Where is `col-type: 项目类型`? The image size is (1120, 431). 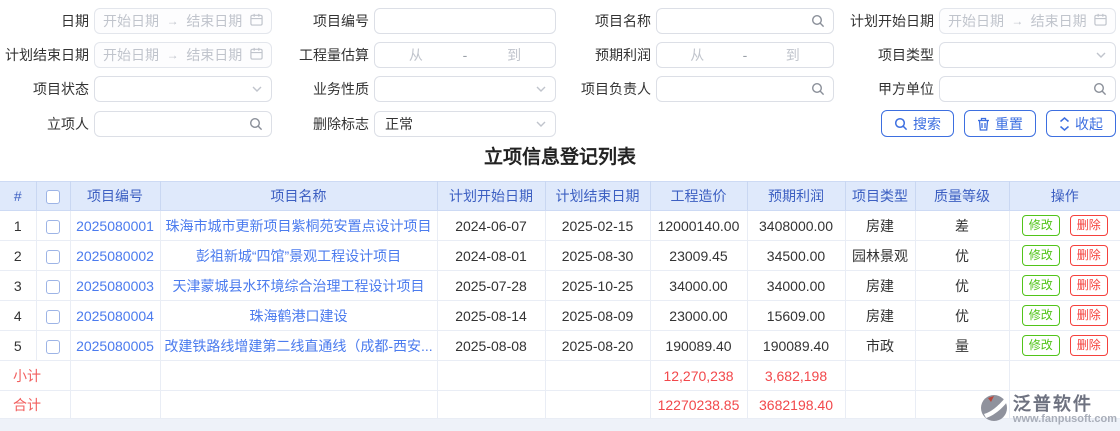 col-type: 项目类型 is located at coordinates (880, 196).